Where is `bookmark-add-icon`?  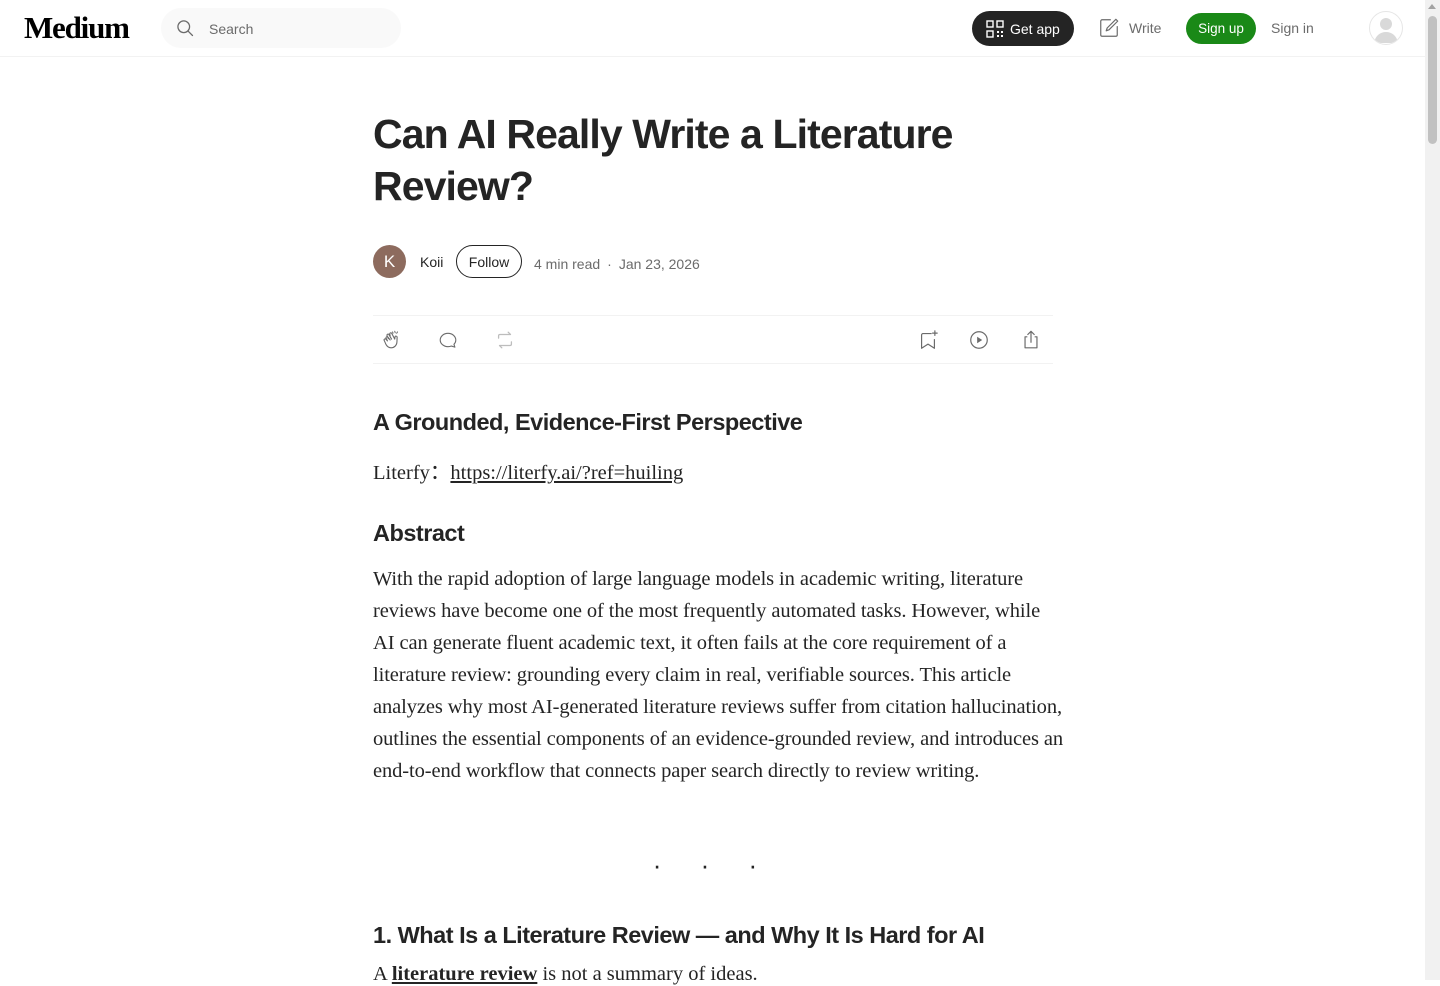
bookmark-add-icon is located at coordinates (928, 340).